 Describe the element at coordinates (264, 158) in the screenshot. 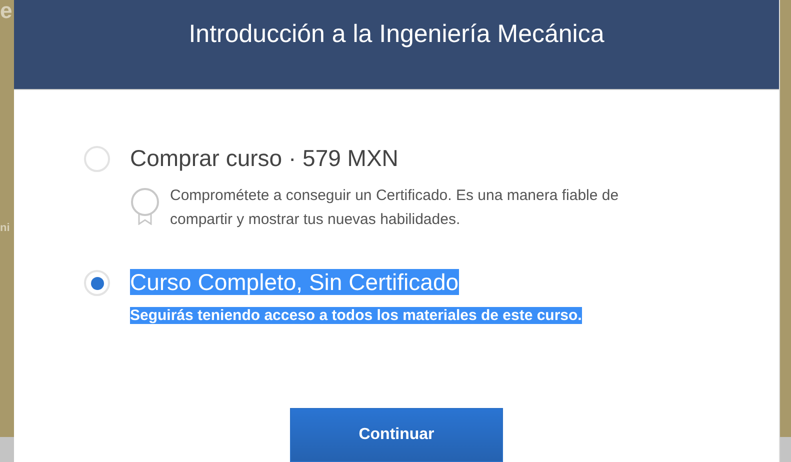

I see `option-title: Comprar curso · 579 MXN` at that location.